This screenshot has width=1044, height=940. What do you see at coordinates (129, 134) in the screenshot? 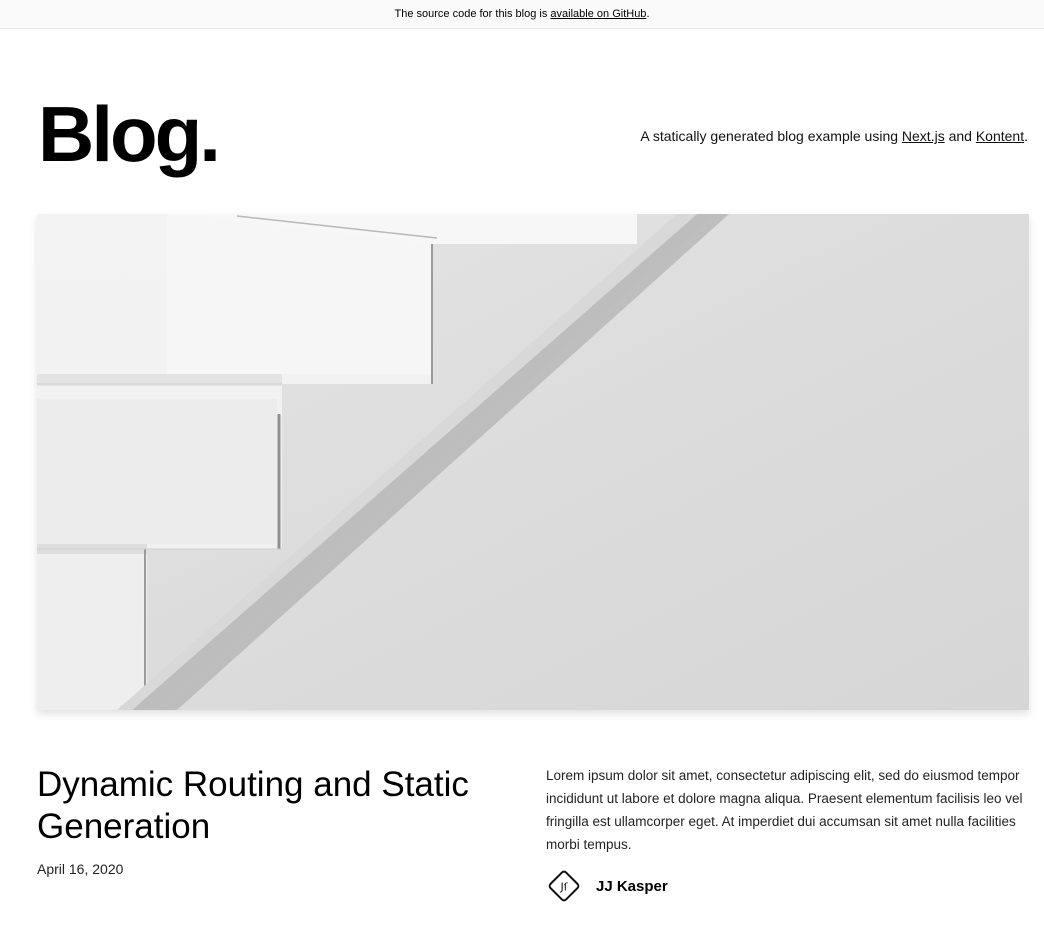
I see `site-title: Blog.` at bounding box center [129, 134].